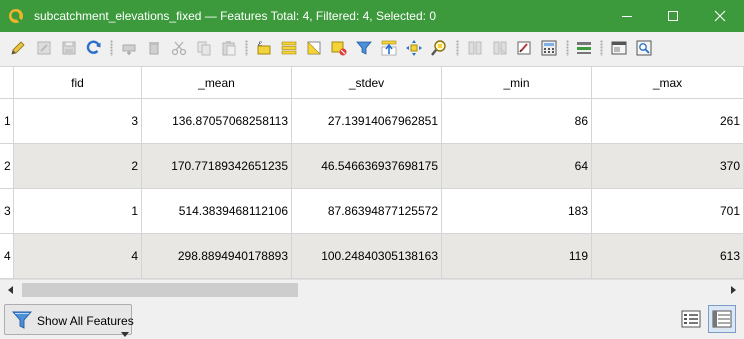 This screenshot has width=744, height=339. I want to click on actions-button, so click(619, 48).